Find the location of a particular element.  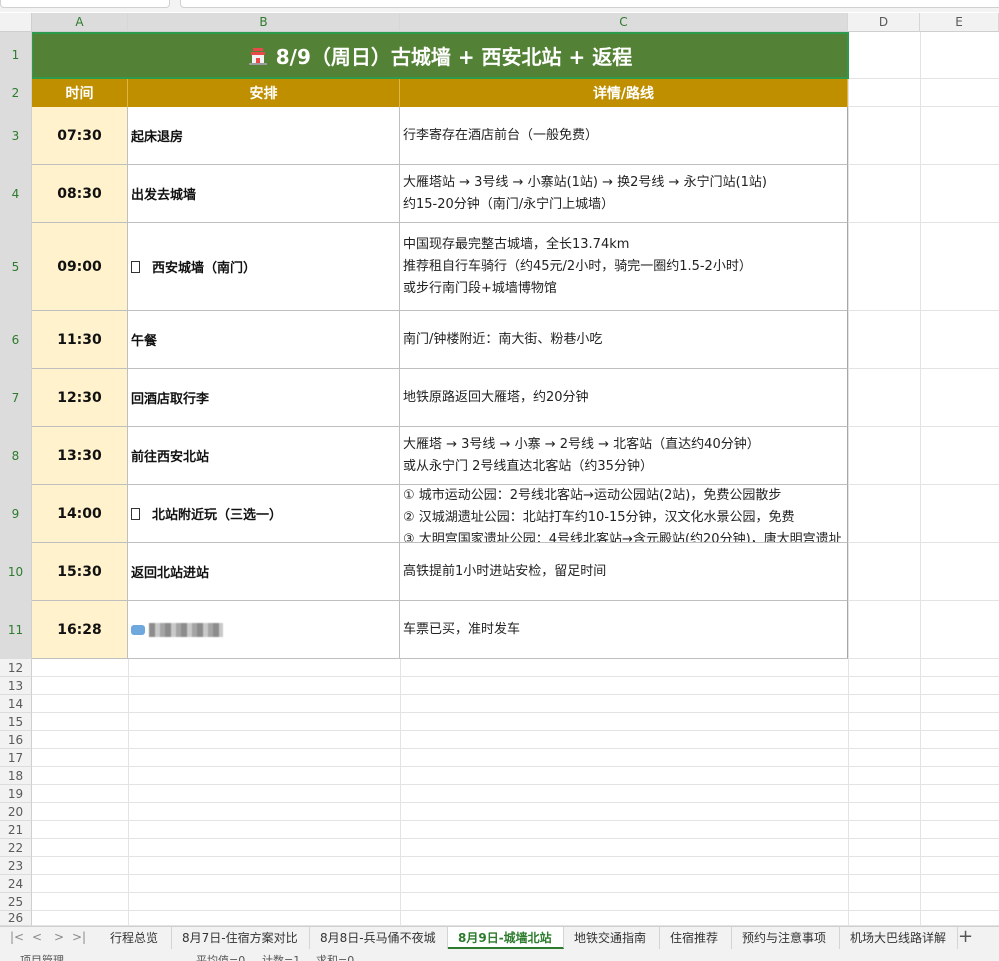

sheet-tab: 住宿推荐 is located at coordinates (696, 938).